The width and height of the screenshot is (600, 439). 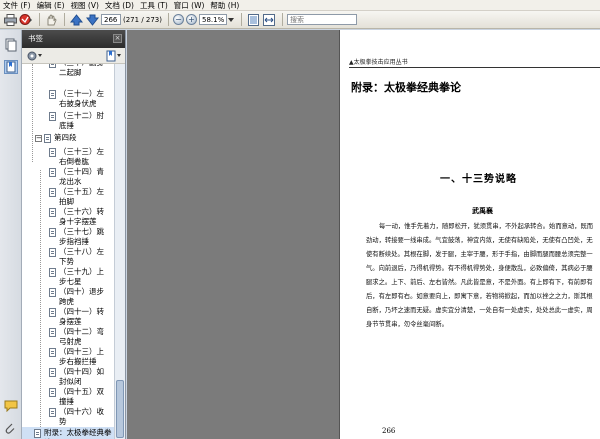 I want to click on bookmark-item: （四十三）上步右搬拦捶, so click(x=68, y=356).